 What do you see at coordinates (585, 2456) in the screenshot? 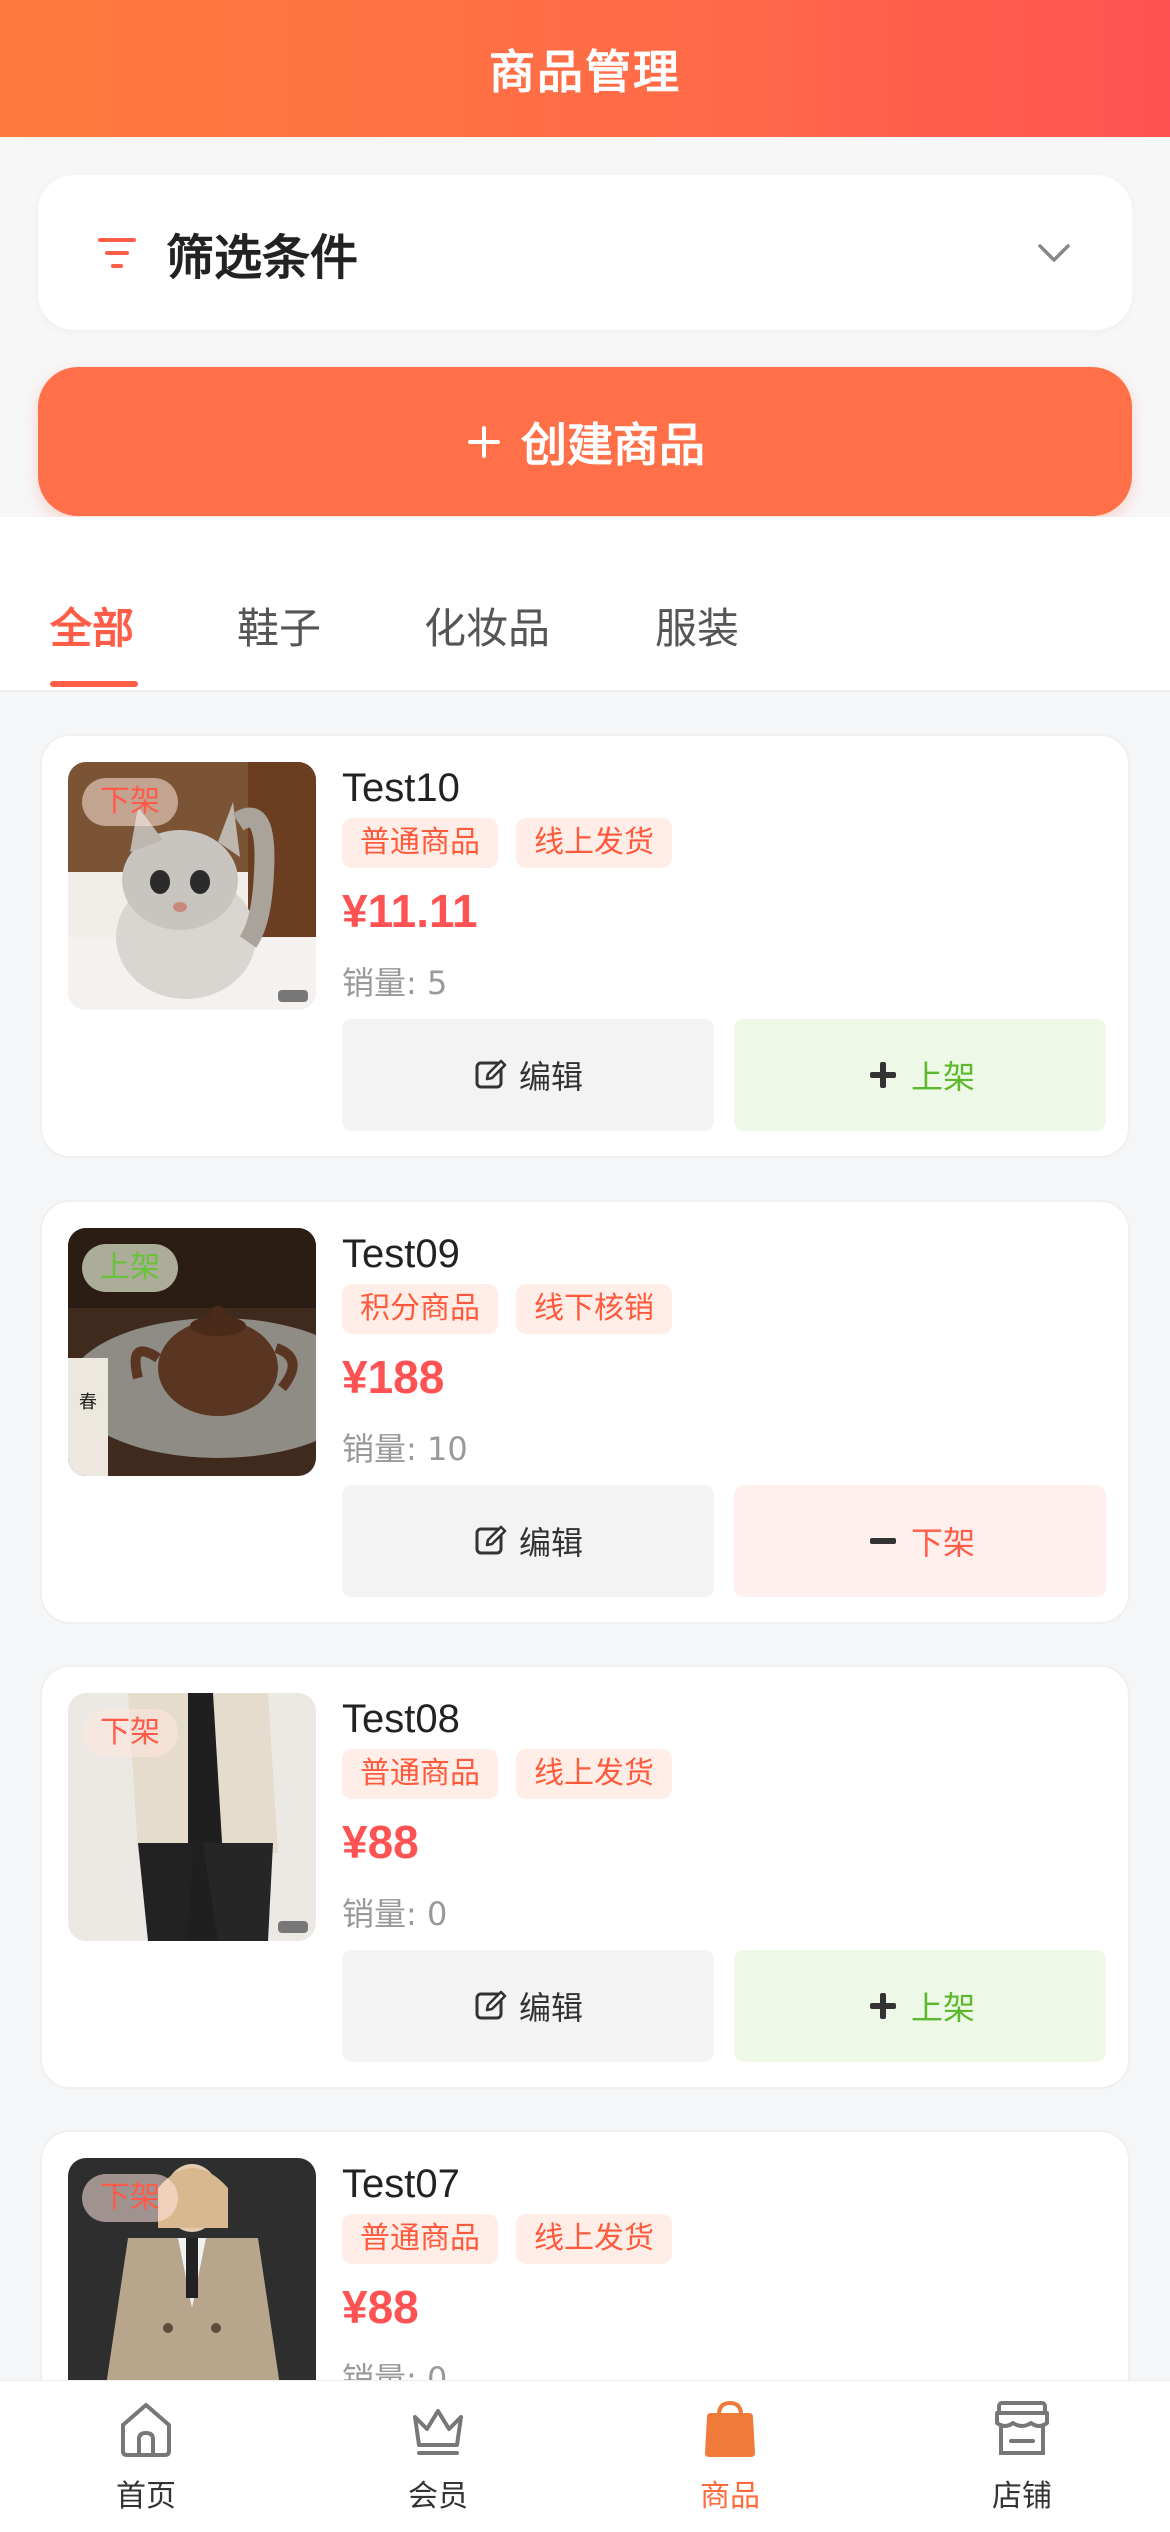
I see `bottom-tab-bar: 首页 会员 商品 店铺` at bounding box center [585, 2456].